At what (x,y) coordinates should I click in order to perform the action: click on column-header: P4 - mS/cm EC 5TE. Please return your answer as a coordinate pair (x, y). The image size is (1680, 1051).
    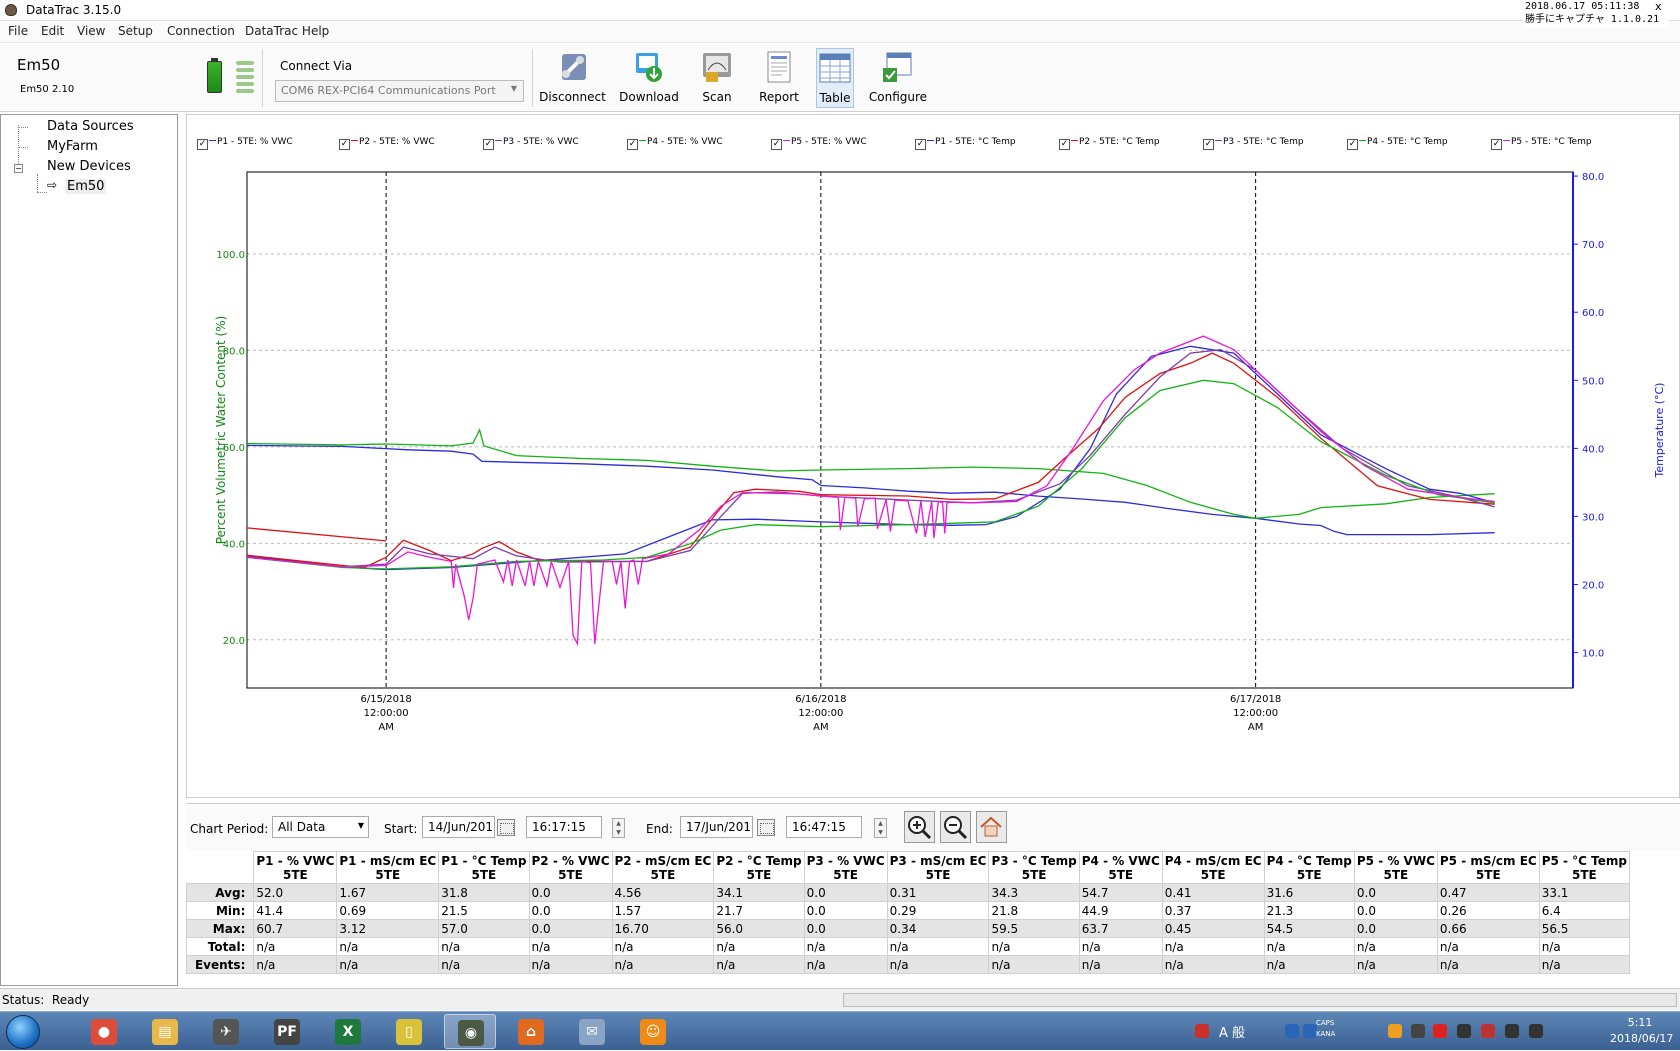
    Looking at the image, I should click on (1213, 867).